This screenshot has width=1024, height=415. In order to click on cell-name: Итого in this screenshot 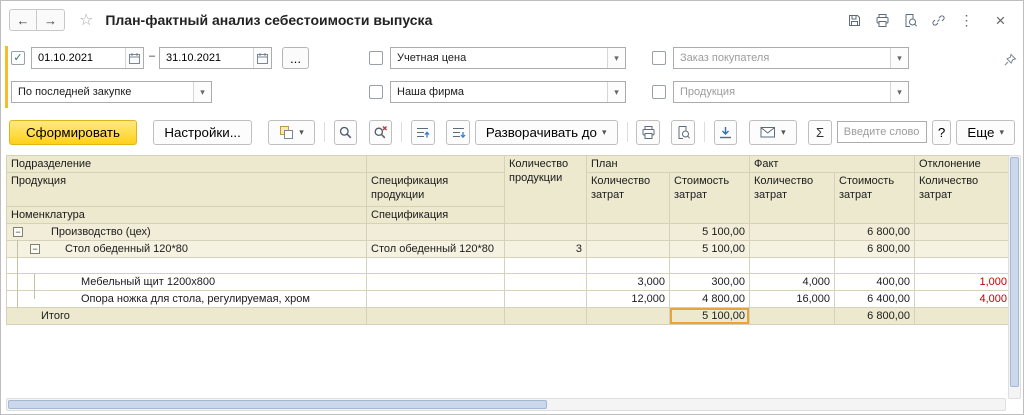, I will do `click(186, 316)`.